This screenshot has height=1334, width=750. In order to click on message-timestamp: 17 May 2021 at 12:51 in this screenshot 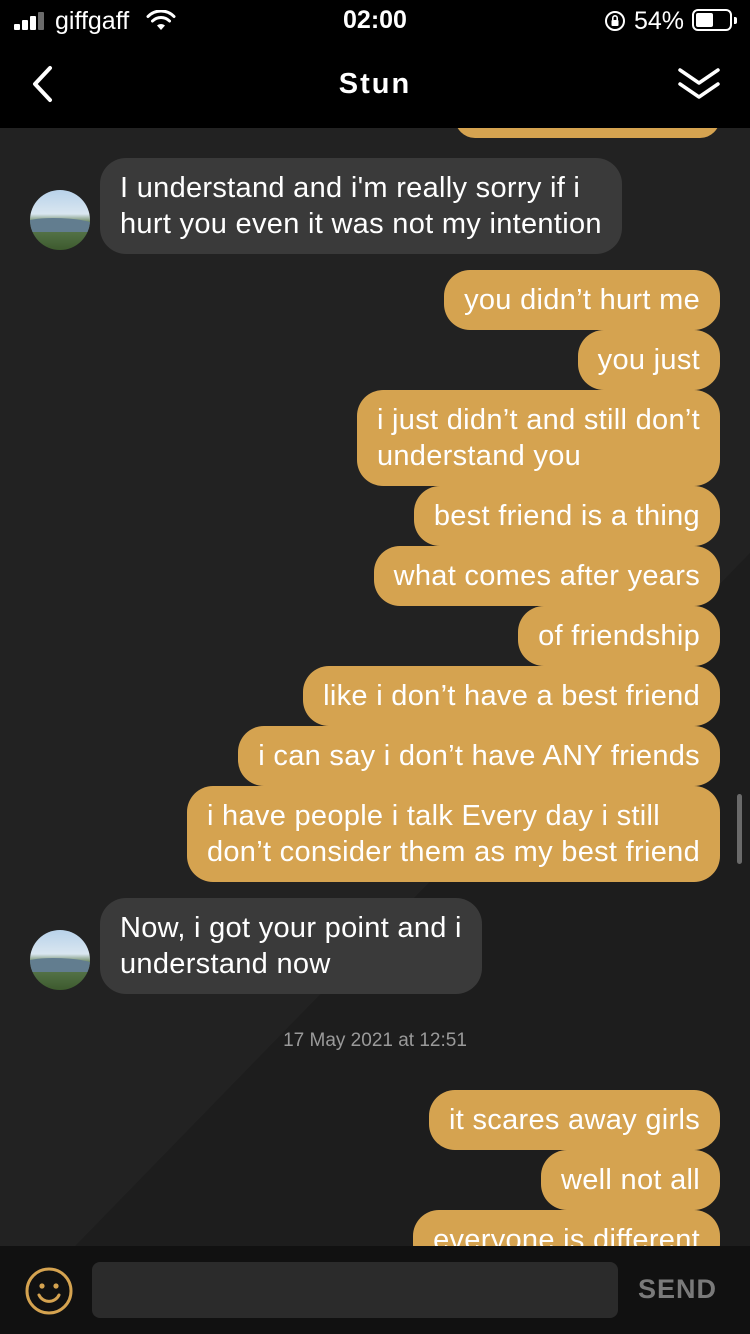, I will do `click(375, 1040)`.